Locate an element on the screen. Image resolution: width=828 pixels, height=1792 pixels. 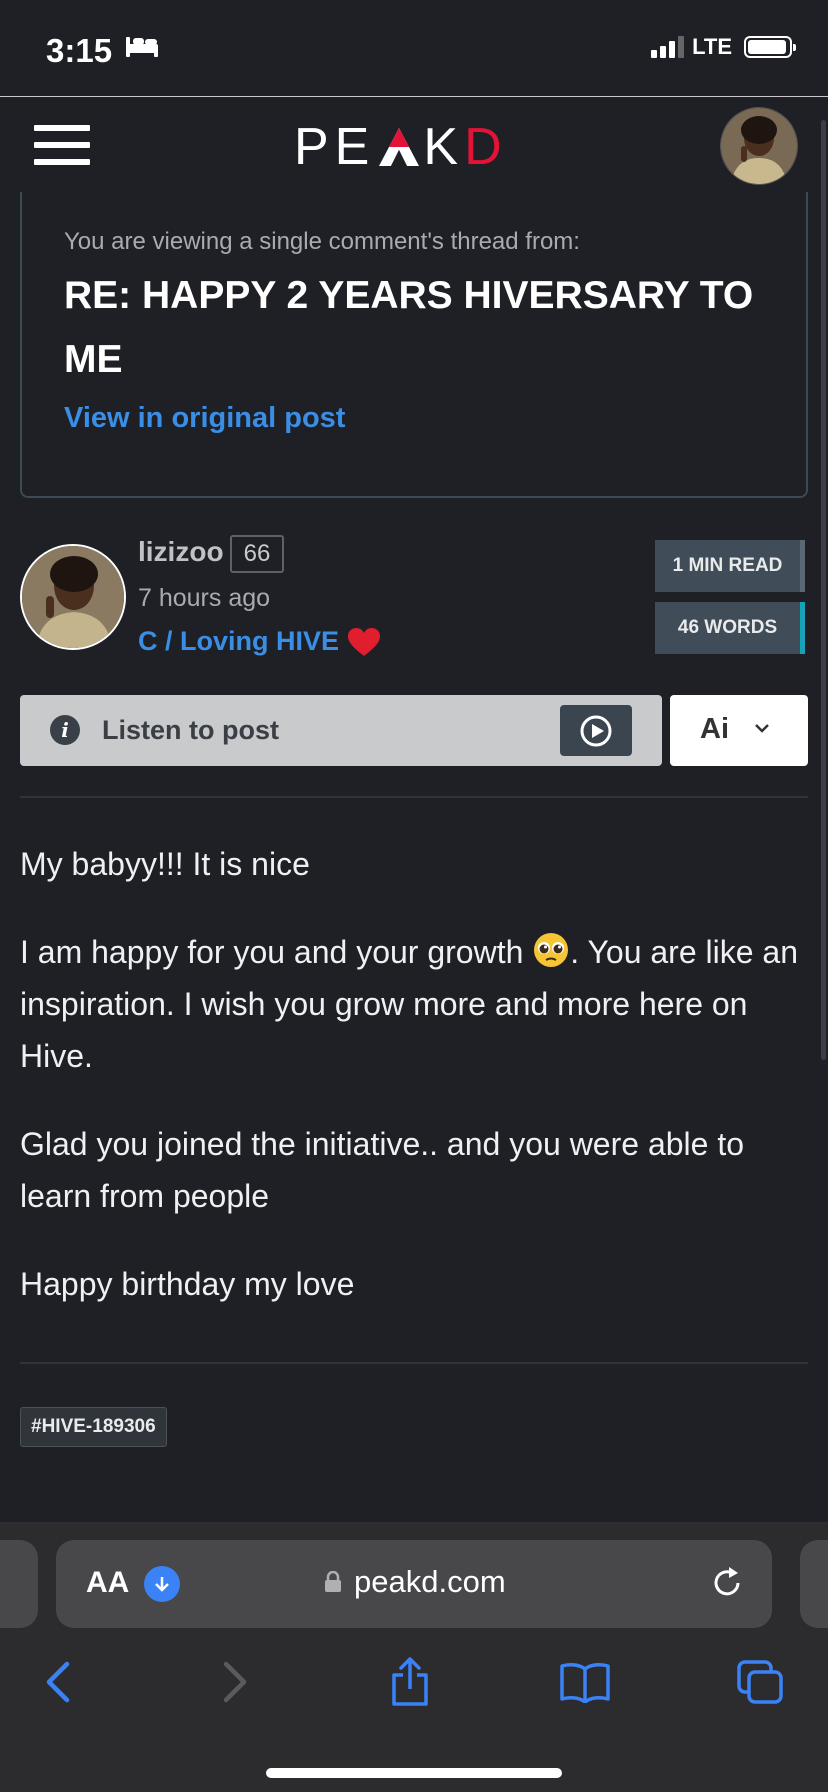
url-text: peakd.com is located at coordinates (430, 1581).